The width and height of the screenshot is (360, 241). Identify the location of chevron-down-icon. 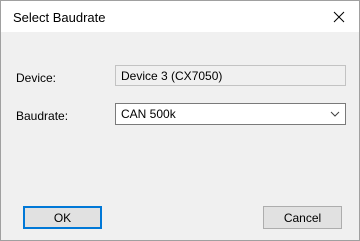
(335, 114).